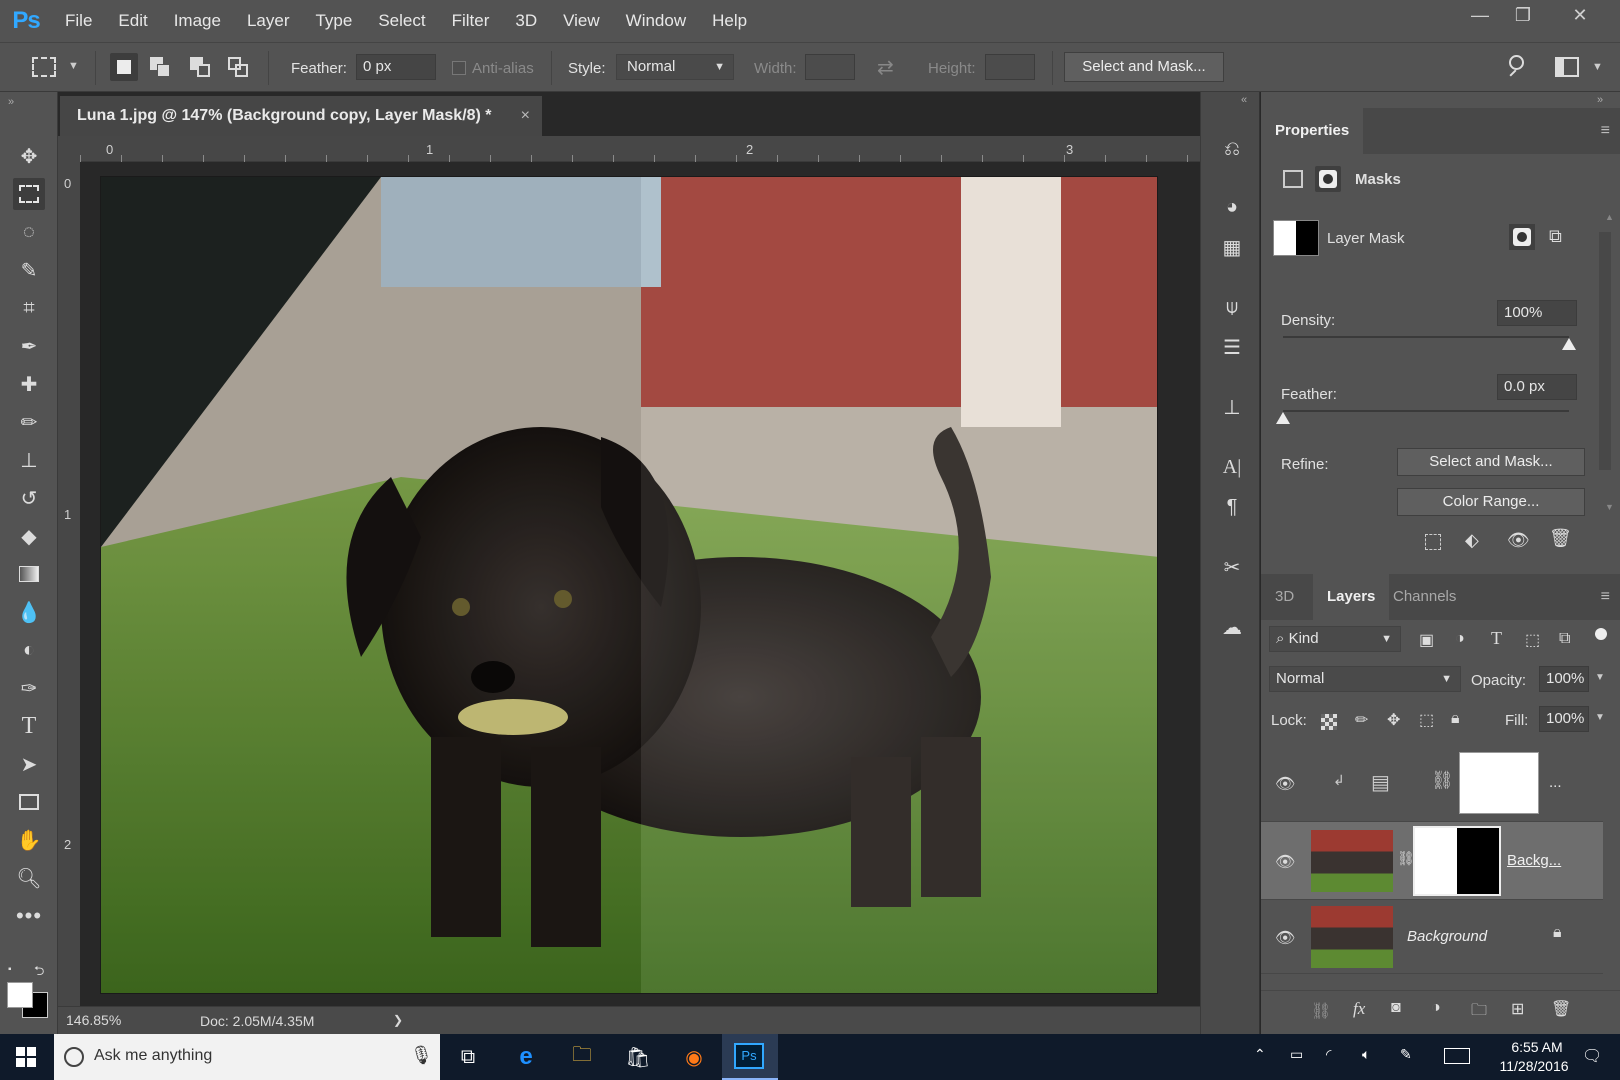 The height and width of the screenshot is (1080, 1620). I want to click on brush-tool-icon: ✏, so click(29, 422).